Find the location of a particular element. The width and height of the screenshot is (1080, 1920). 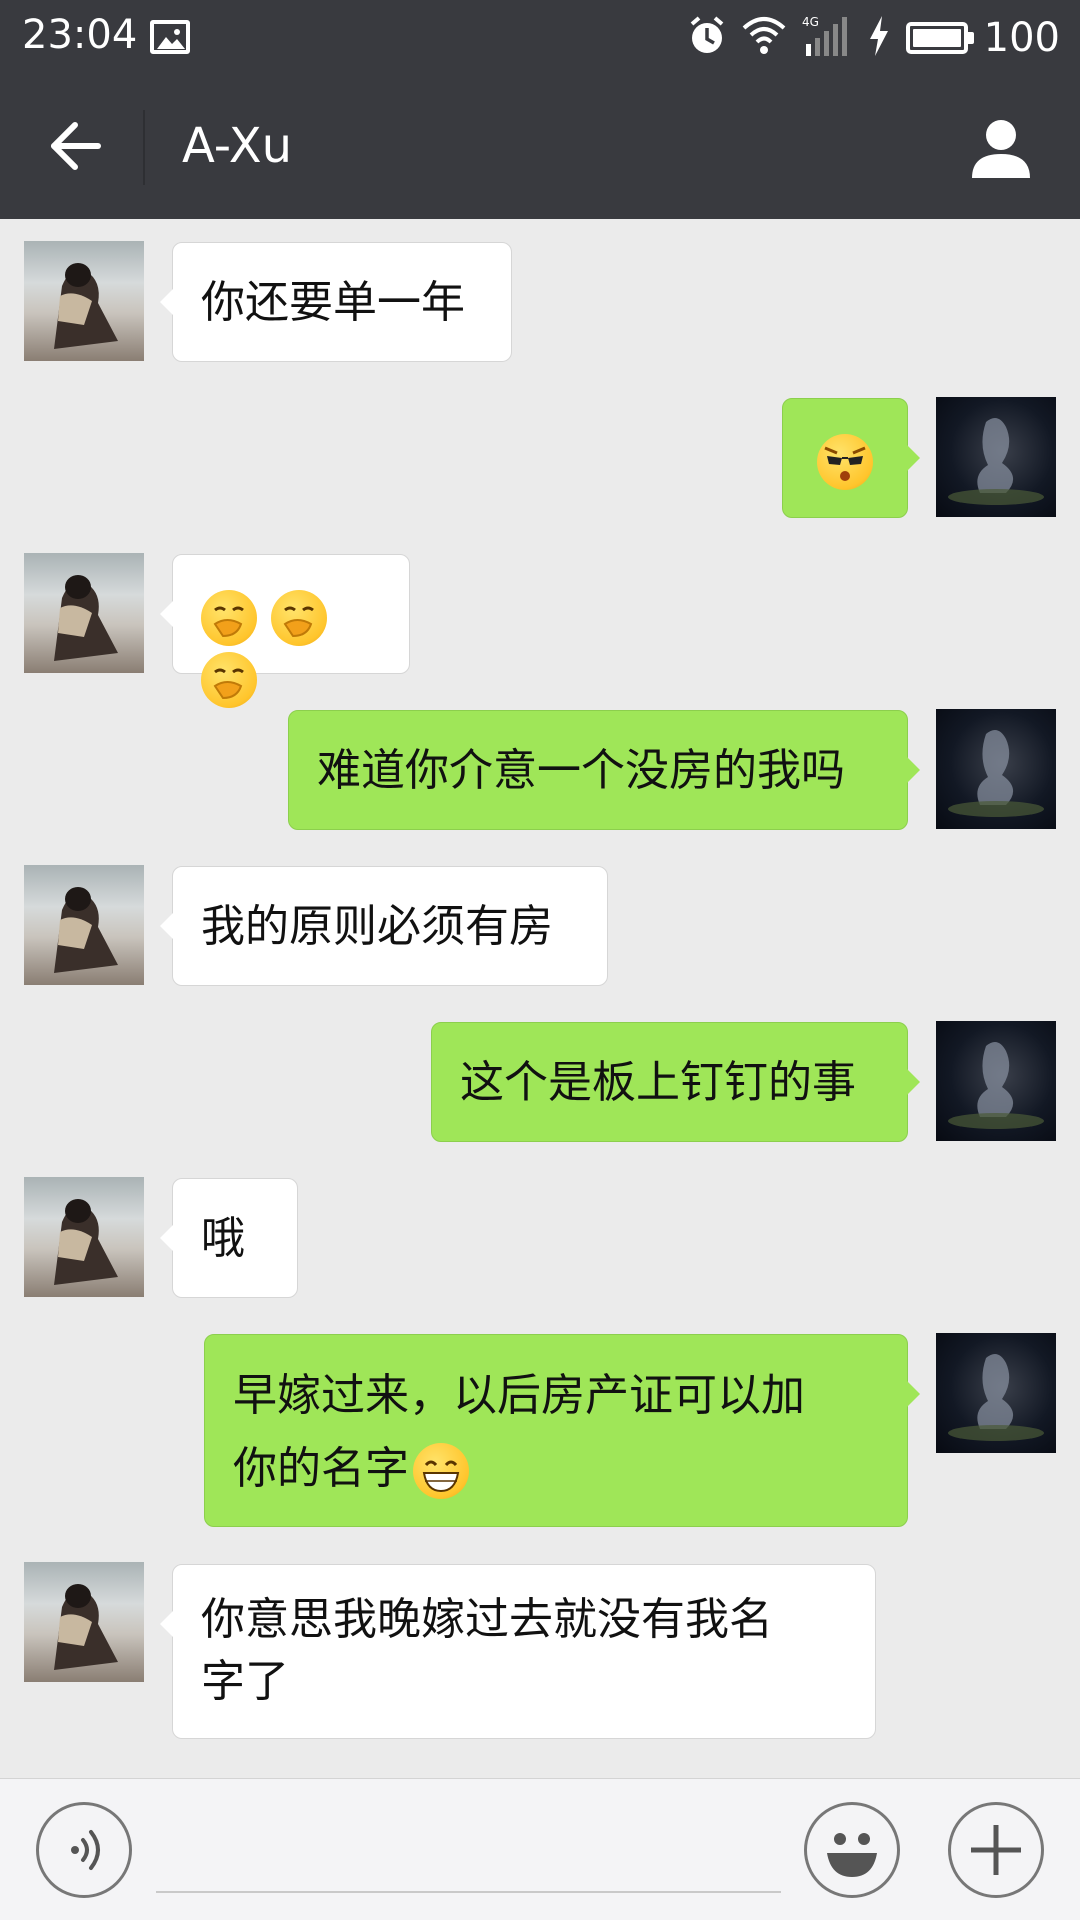

grinning-face-emoji is located at coordinates (441, 1471).